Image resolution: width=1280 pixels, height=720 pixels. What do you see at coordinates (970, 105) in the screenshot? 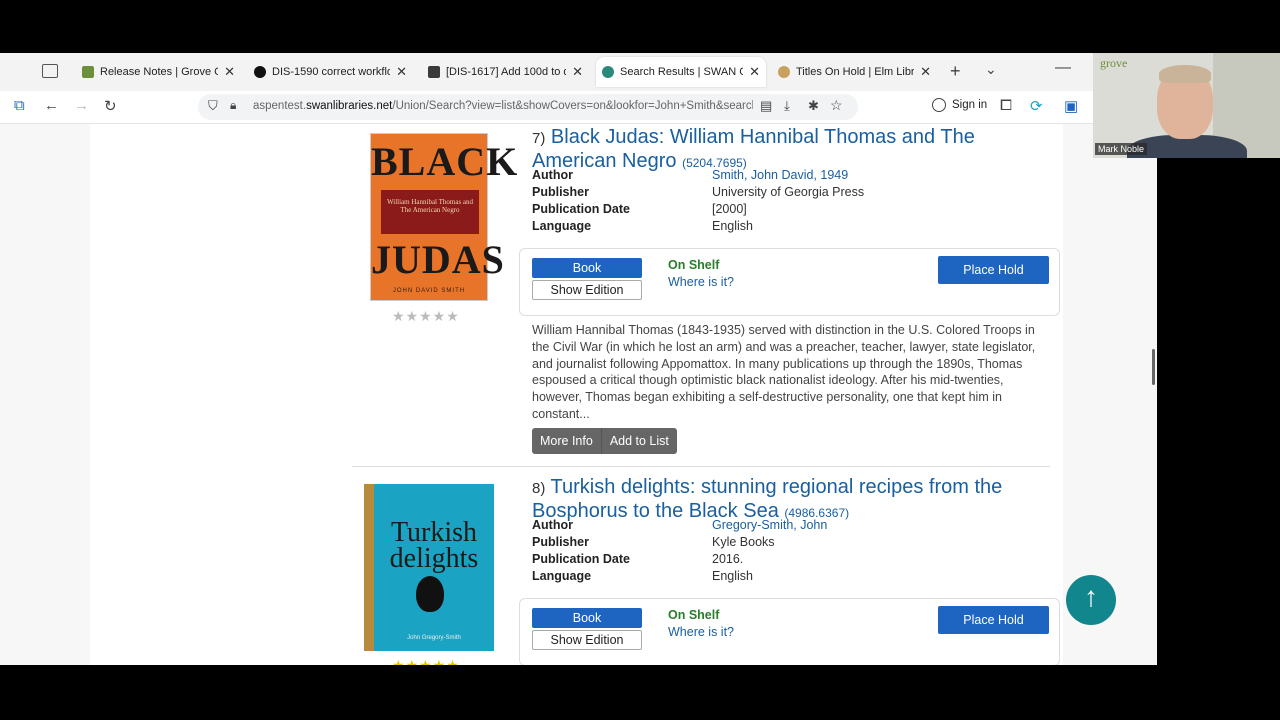
I see `sign-in-label: Sign in` at bounding box center [970, 105].